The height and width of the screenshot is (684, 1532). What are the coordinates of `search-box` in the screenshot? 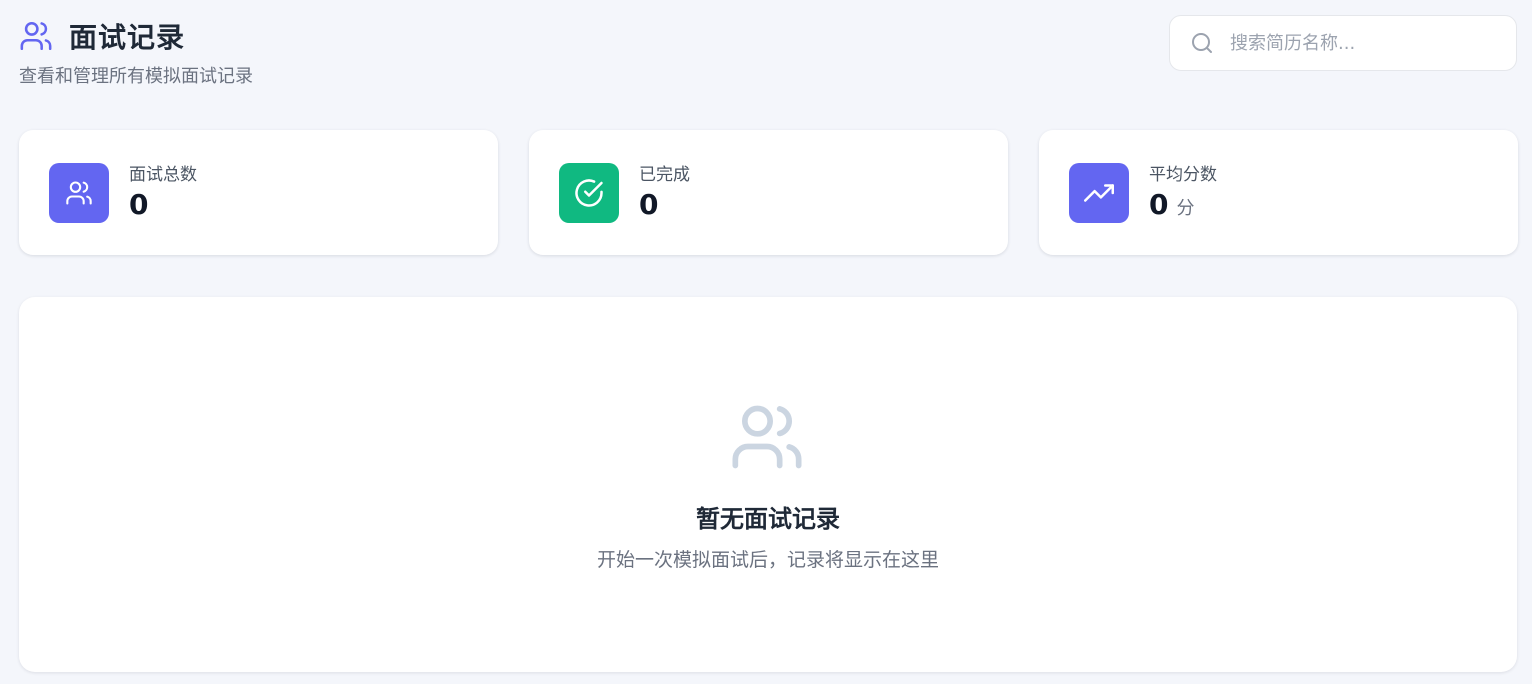 It's located at (1343, 43).